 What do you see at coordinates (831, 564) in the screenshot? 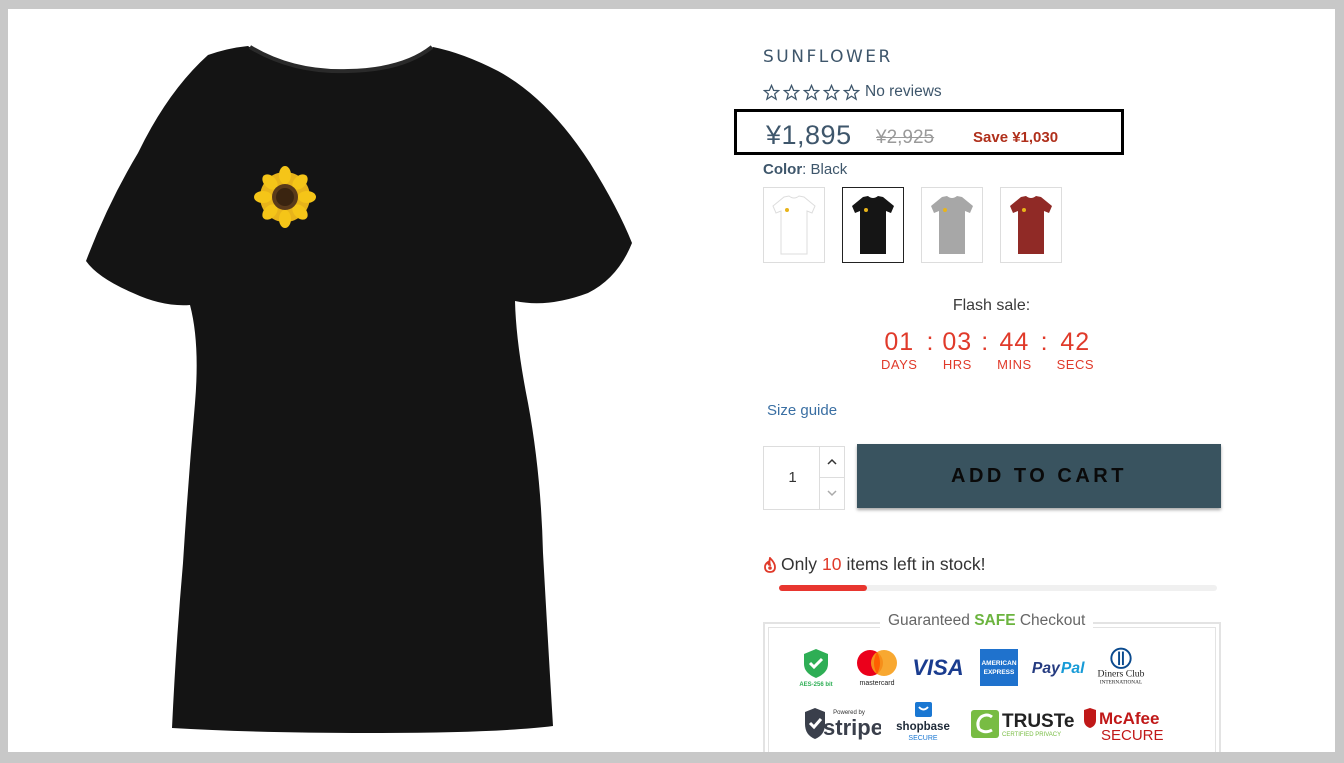
I see `stock-count: 10` at bounding box center [831, 564].